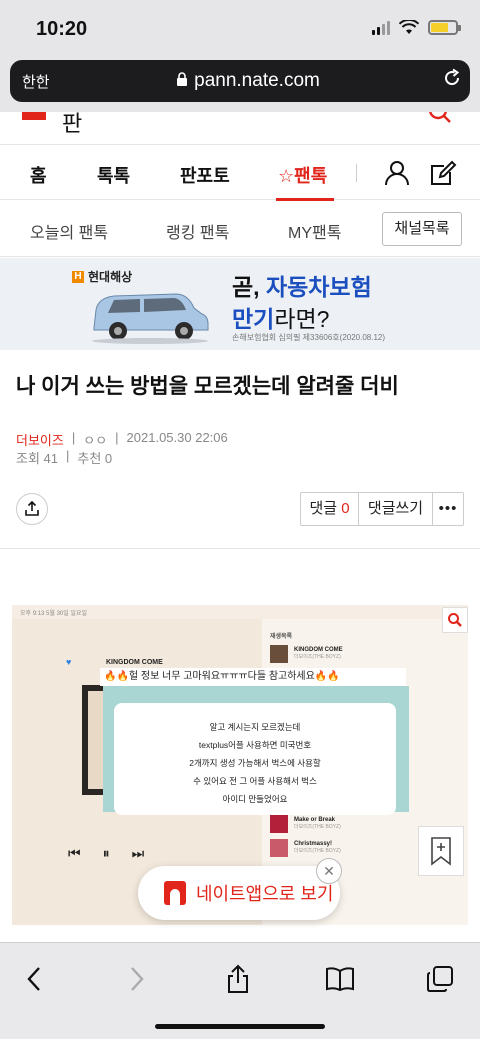  What do you see at coordinates (240, 1026) in the screenshot?
I see `home-indicator` at bounding box center [240, 1026].